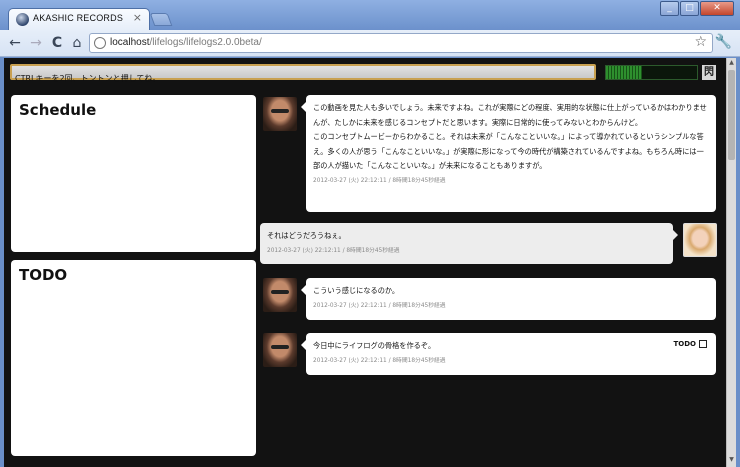  What do you see at coordinates (731, 64) in the screenshot?
I see `scroll-up-icon: ▲` at bounding box center [731, 64].